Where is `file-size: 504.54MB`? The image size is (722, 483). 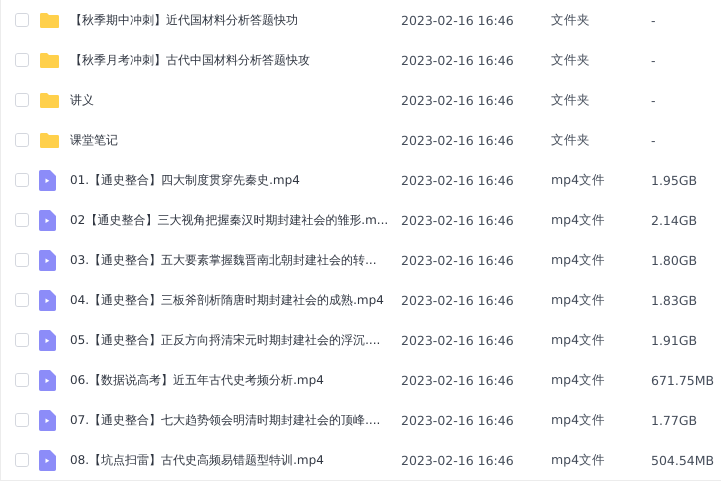
file-size: 504.54MB is located at coordinates (683, 460).